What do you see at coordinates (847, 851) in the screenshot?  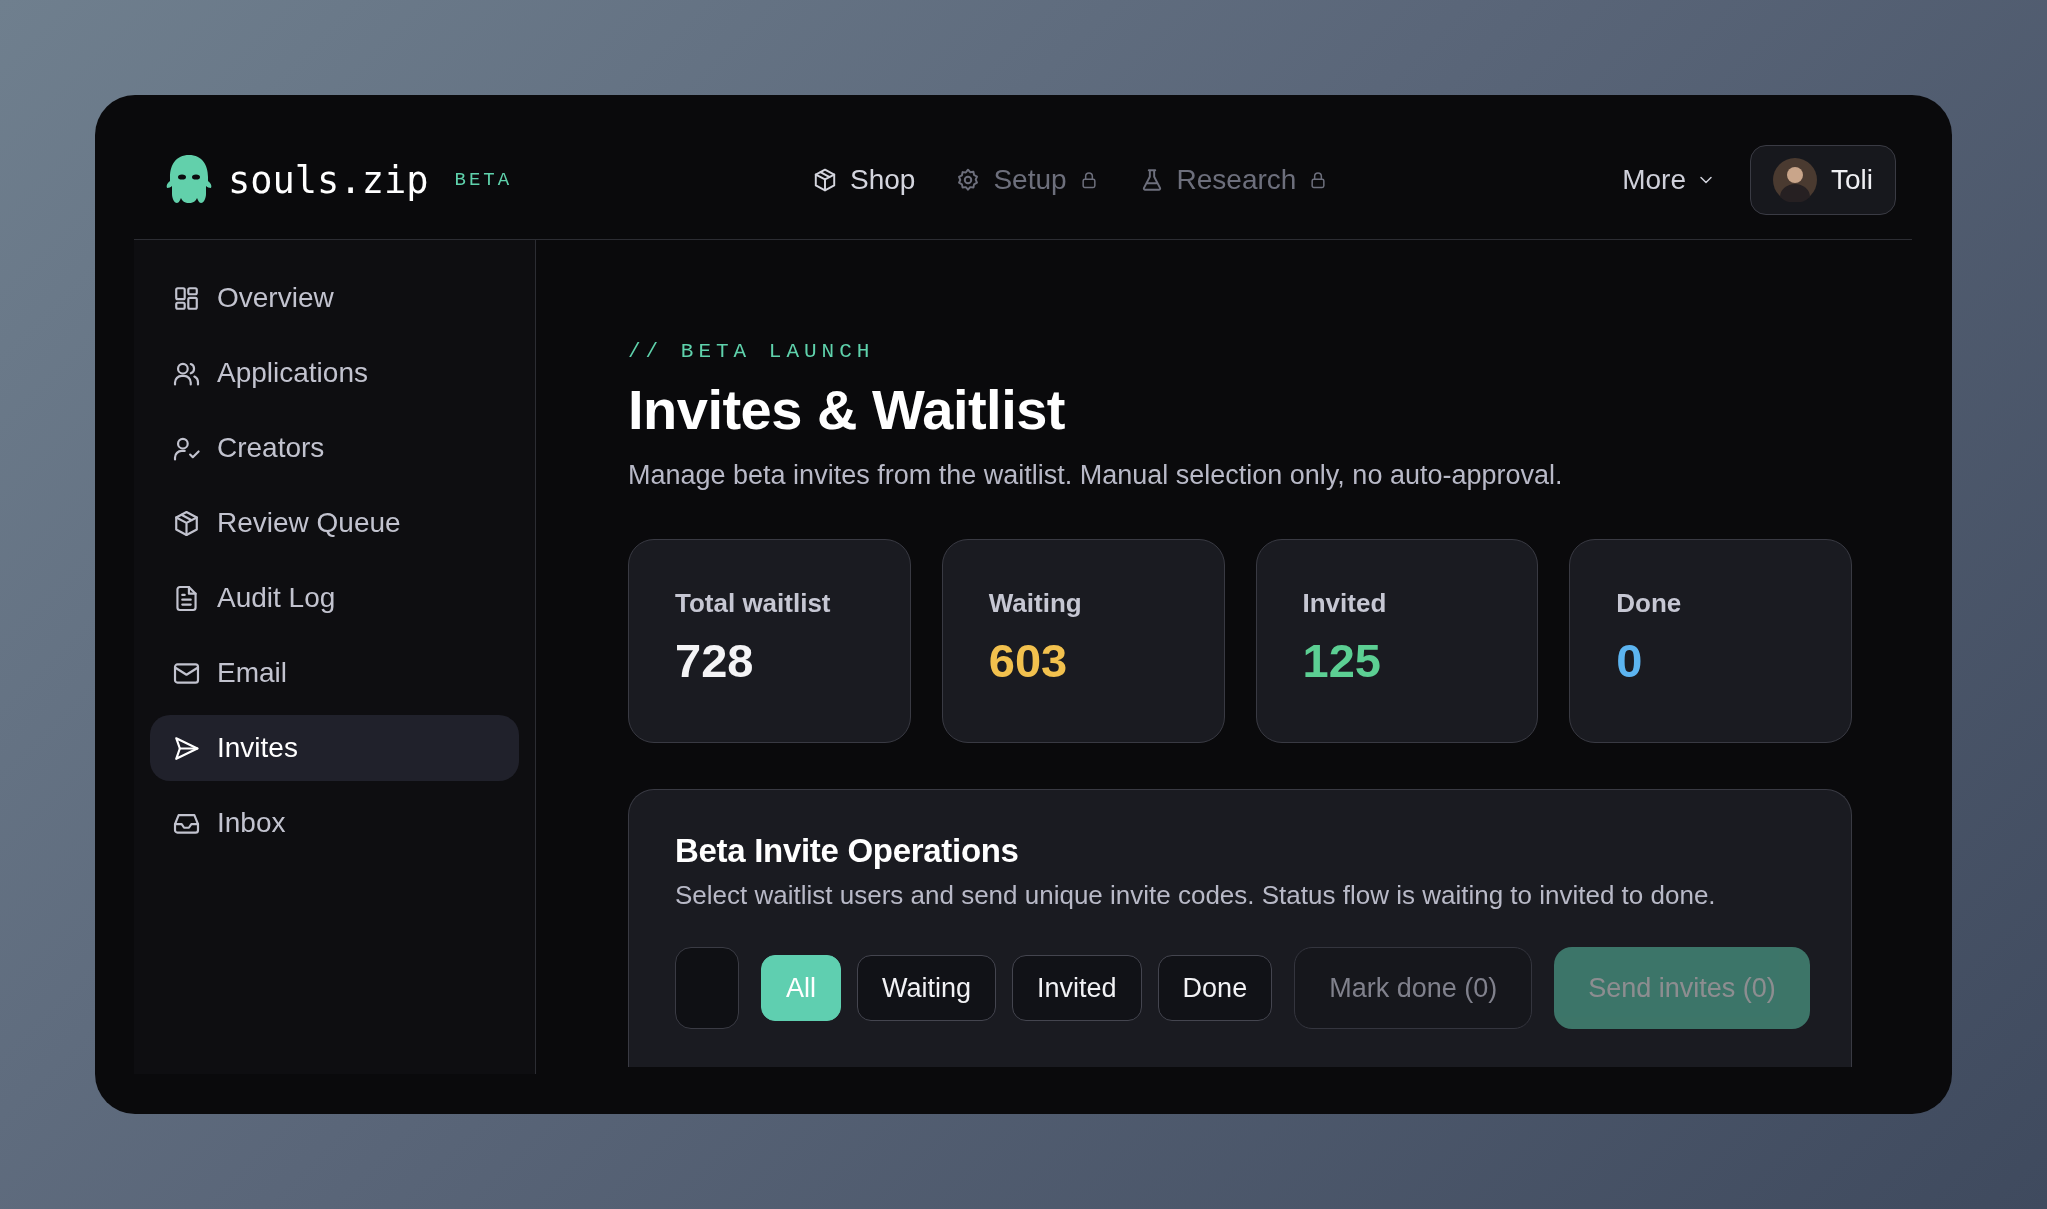 I see `panel-title: Beta Invite Operations` at bounding box center [847, 851].